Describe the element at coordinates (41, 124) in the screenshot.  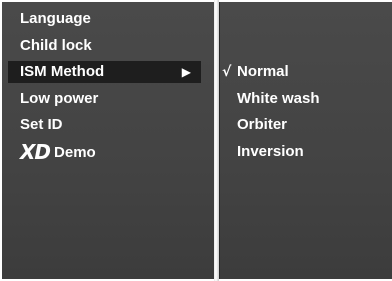
I see `menu-item-label: Set ID` at that location.